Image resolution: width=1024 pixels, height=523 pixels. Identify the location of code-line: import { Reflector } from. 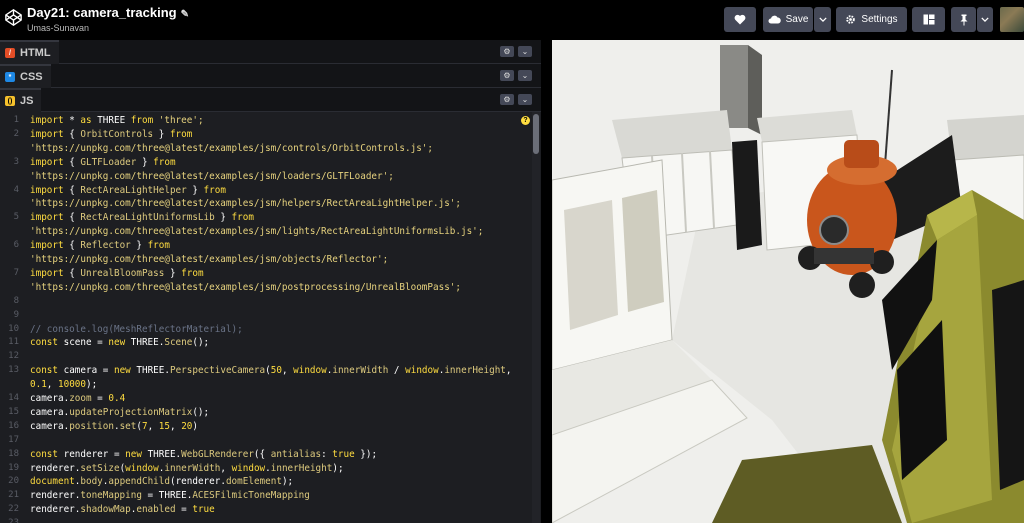
(100, 245).